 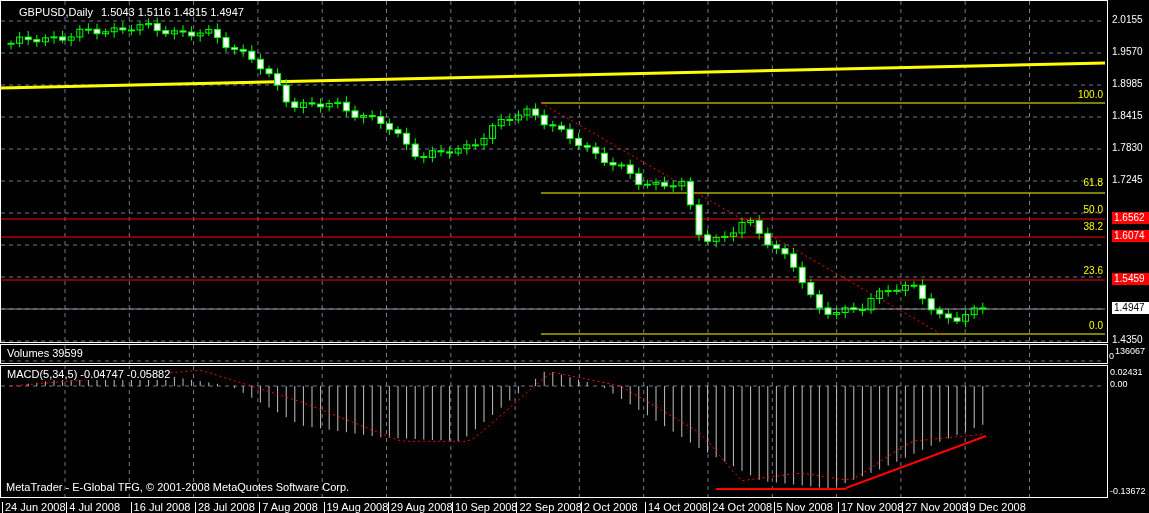 I want to click on price-axis-label: 1.7245, so click(x=1127, y=180).